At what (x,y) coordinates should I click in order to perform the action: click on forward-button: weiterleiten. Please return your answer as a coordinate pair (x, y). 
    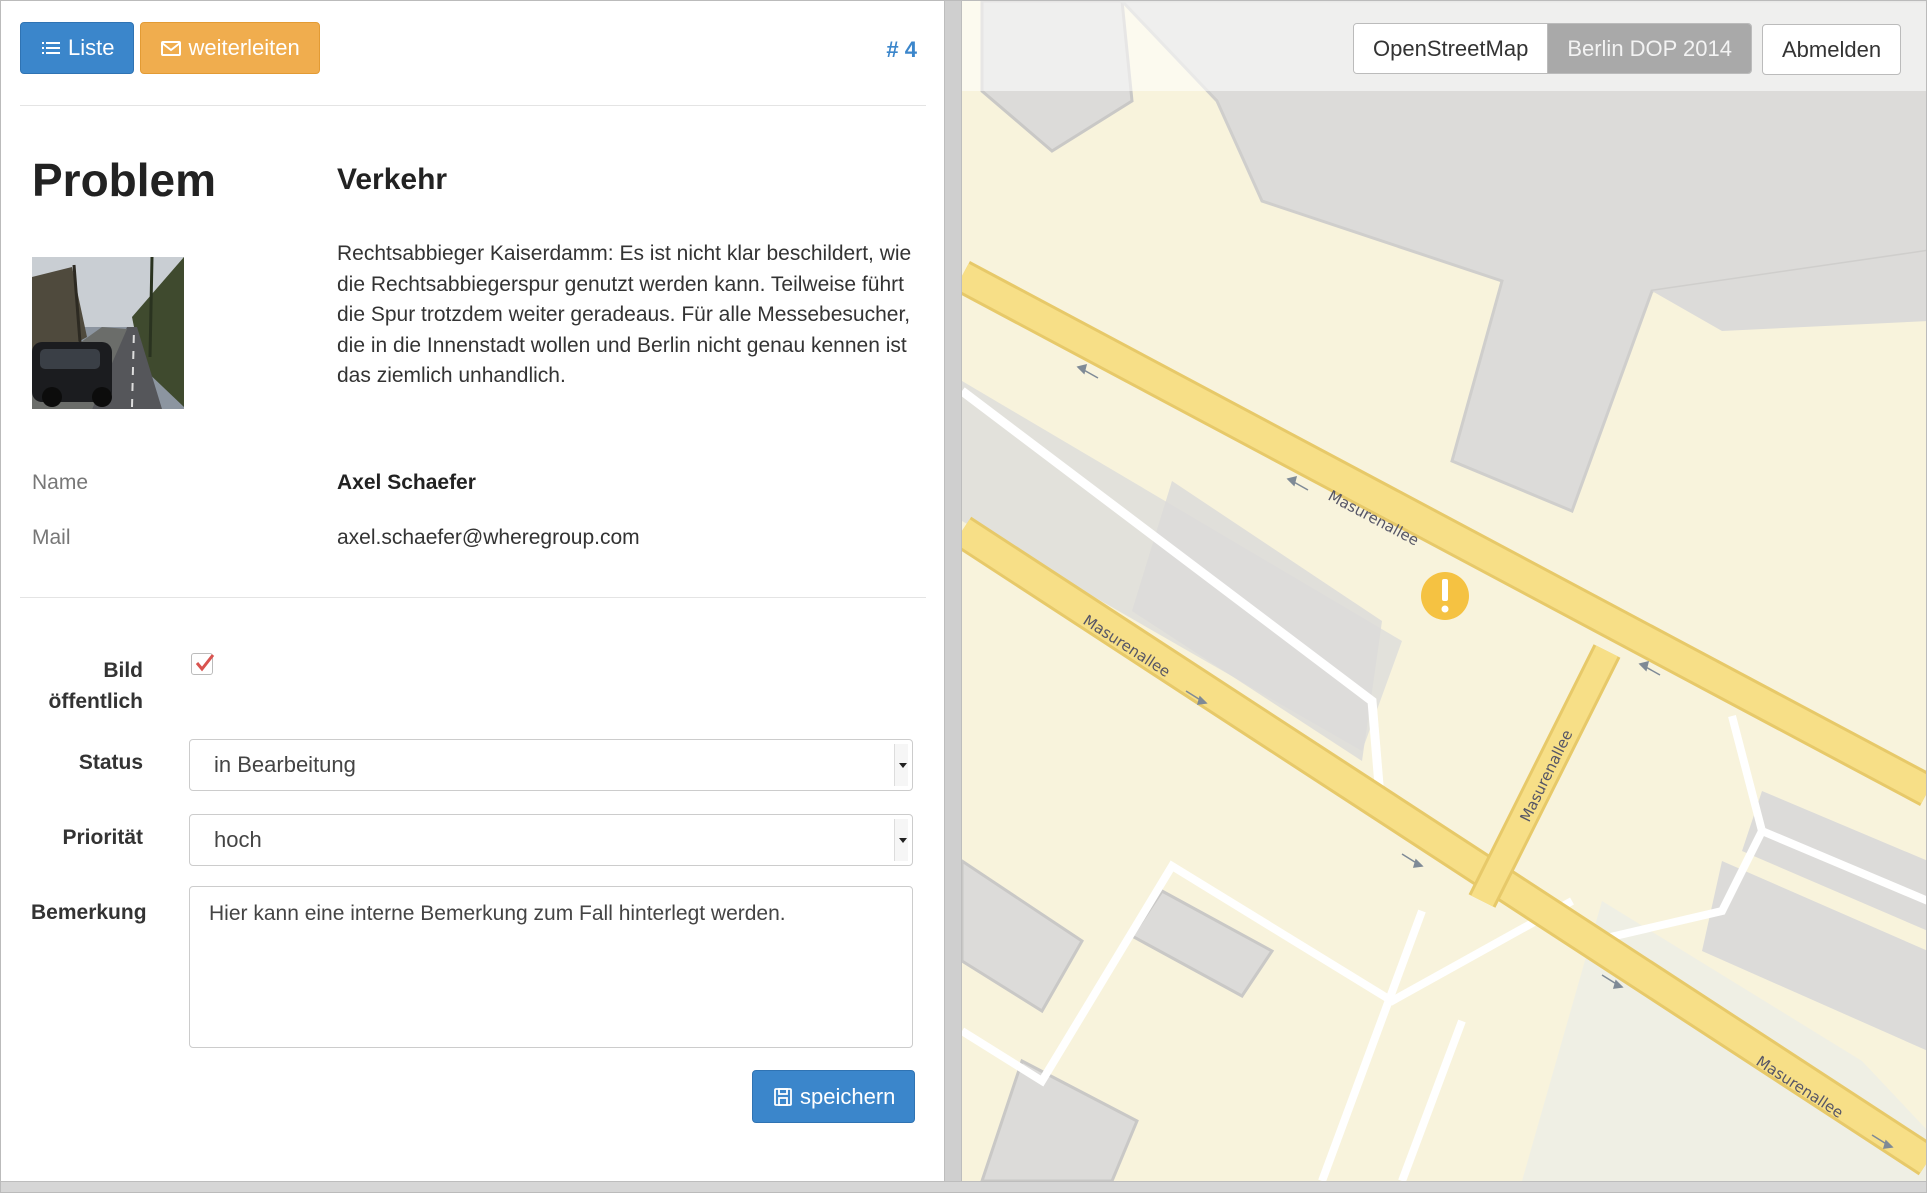
    Looking at the image, I should click on (230, 48).